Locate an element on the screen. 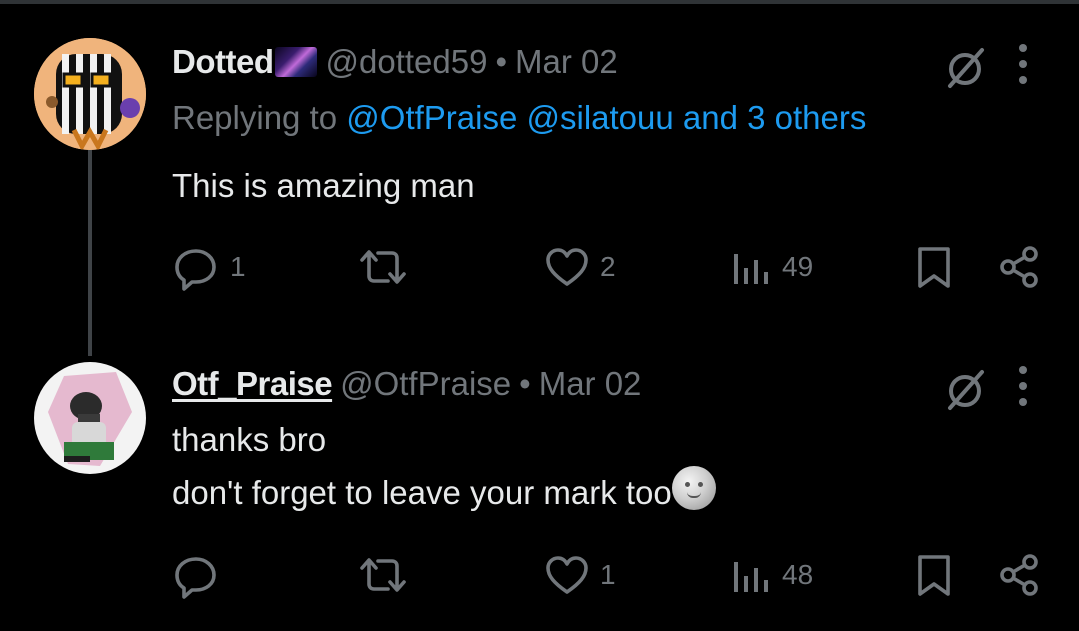 This screenshot has height=631, width=1079. views-button: 48 is located at coordinates (771, 575).